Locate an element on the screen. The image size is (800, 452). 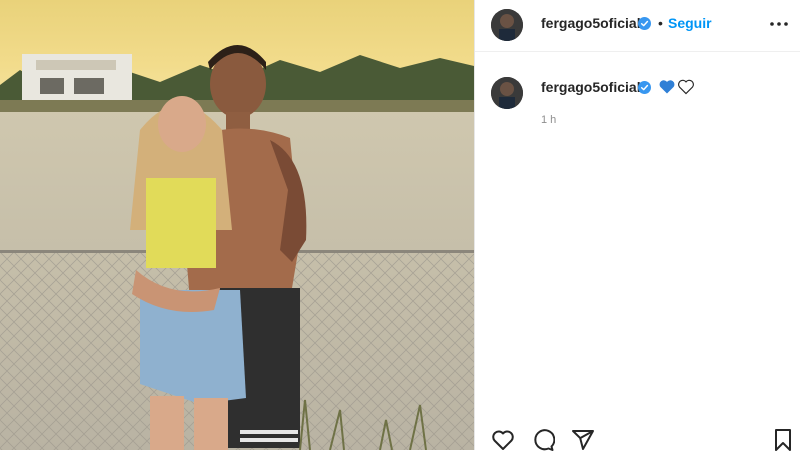
comment-timestamp: 1 h is located at coordinates (549, 120).